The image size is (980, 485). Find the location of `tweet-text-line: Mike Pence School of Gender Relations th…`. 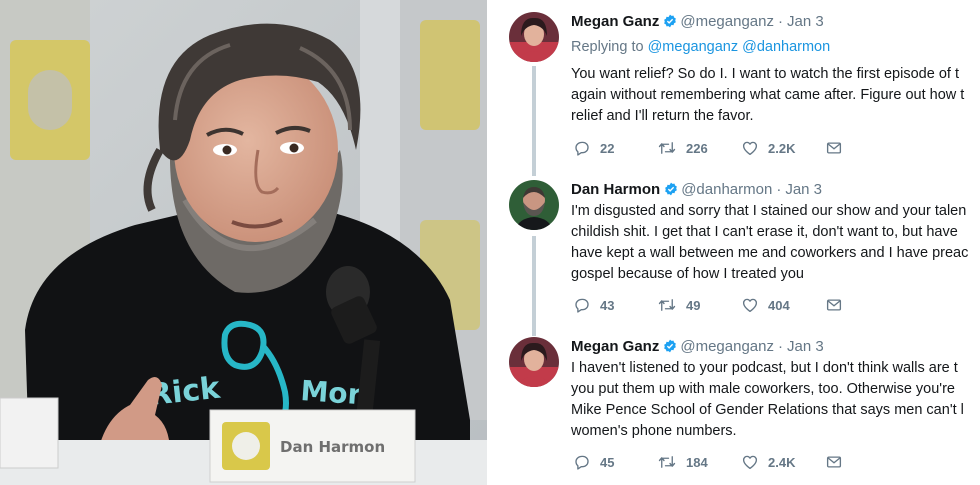

tweet-text-line: Mike Pence School of Gender Relations th… is located at coordinates (767, 410).